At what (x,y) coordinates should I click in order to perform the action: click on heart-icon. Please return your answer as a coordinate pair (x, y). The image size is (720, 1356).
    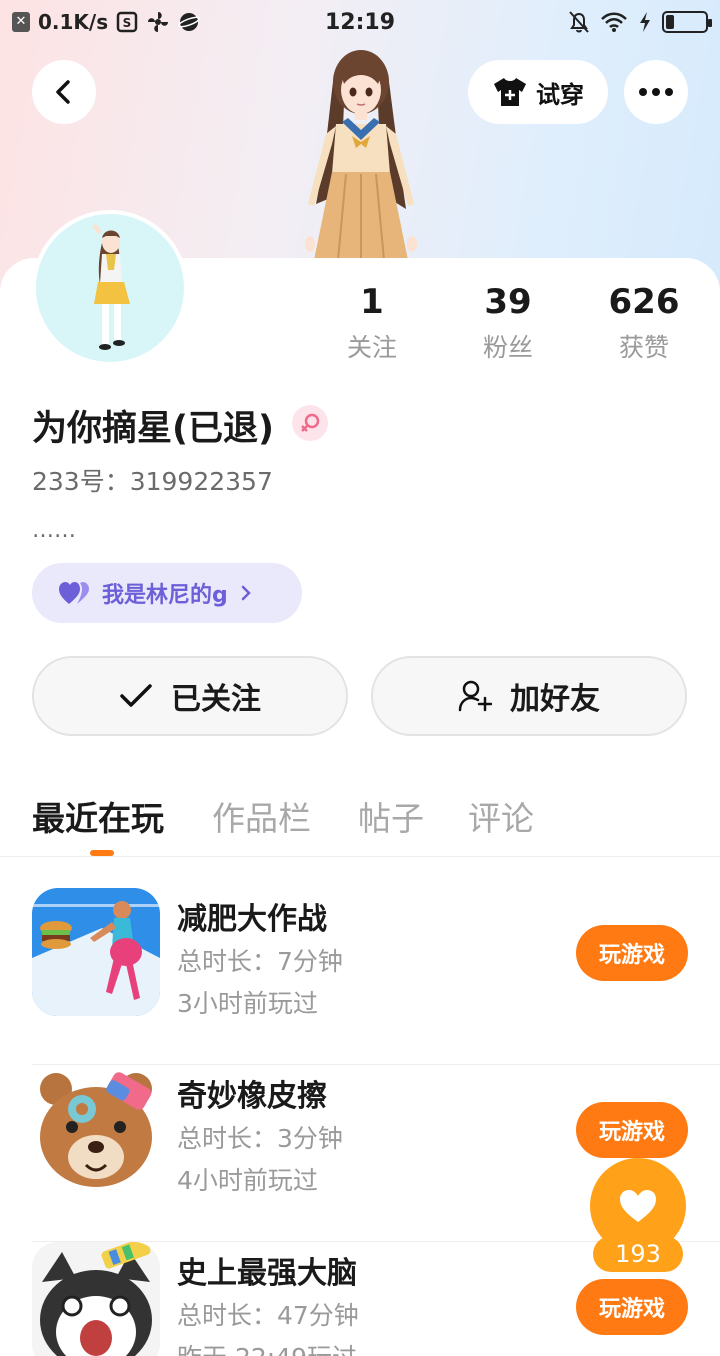
    Looking at the image, I should click on (638, 1206).